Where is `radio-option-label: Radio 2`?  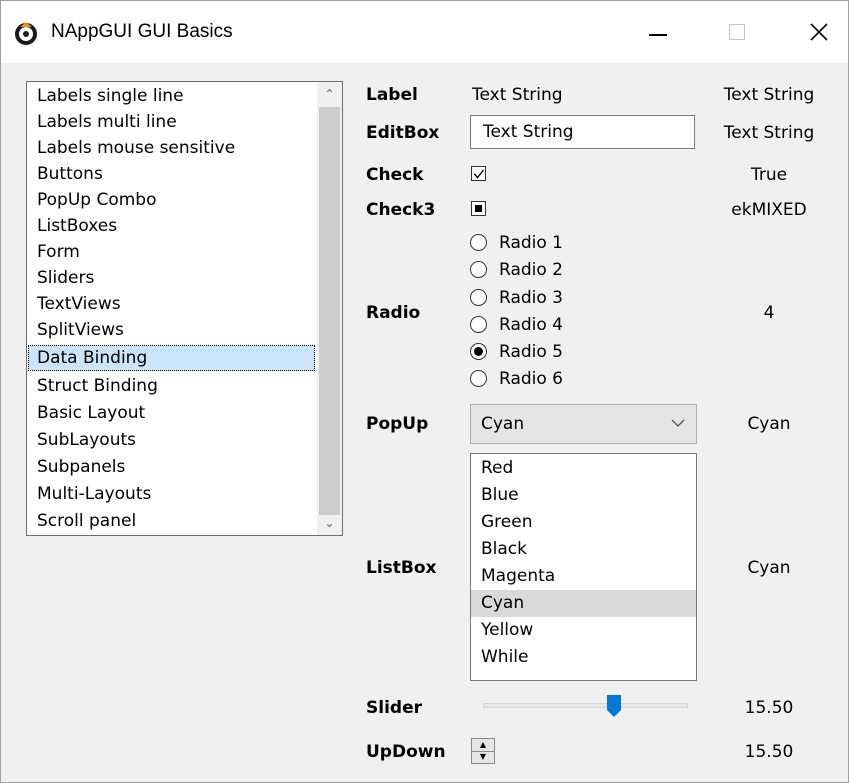 radio-option-label: Radio 2 is located at coordinates (531, 270).